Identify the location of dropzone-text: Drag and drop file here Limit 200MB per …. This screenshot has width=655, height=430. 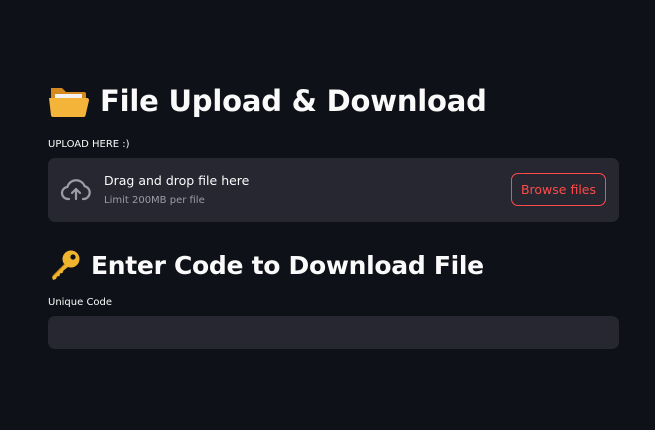
(176, 190).